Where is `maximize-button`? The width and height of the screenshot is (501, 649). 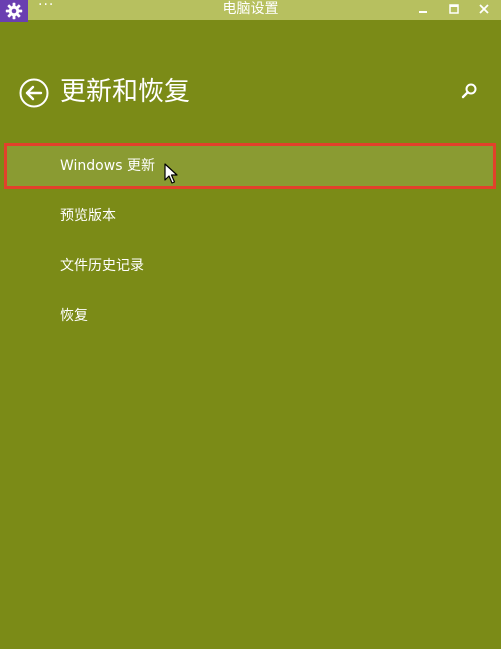 maximize-button is located at coordinates (454, 9).